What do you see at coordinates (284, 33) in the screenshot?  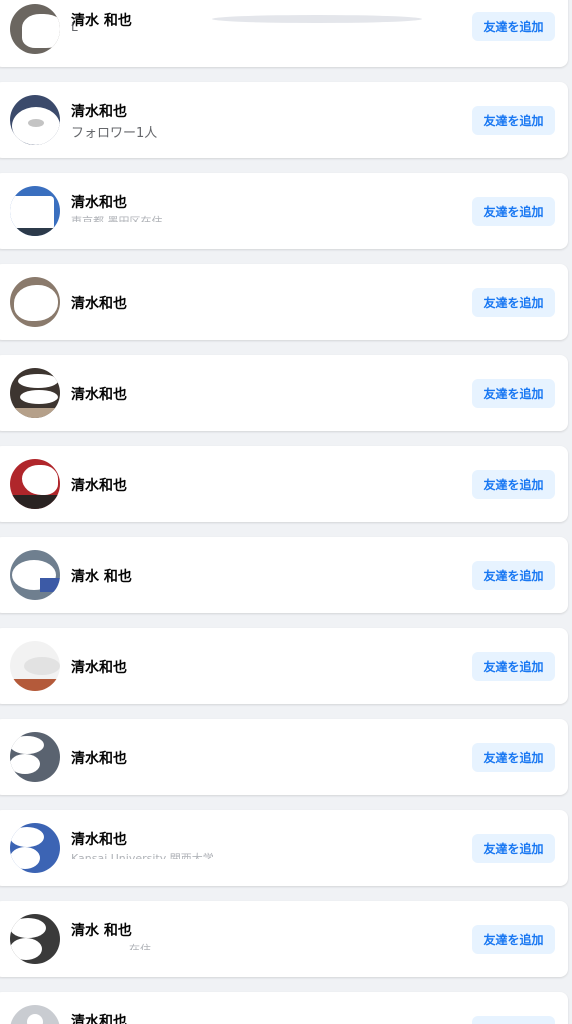 I see `result-card: 清水 和也 L 友達を追加` at bounding box center [284, 33].